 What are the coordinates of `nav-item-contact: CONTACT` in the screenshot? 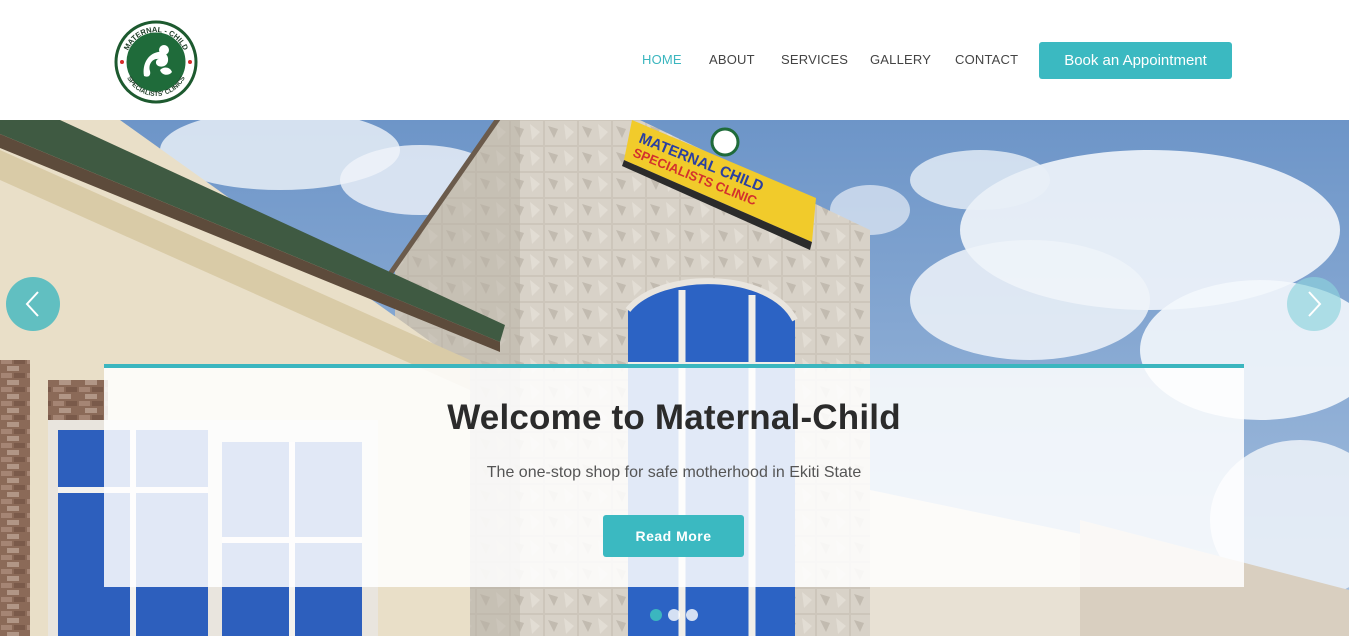 It's located at (986, 59).